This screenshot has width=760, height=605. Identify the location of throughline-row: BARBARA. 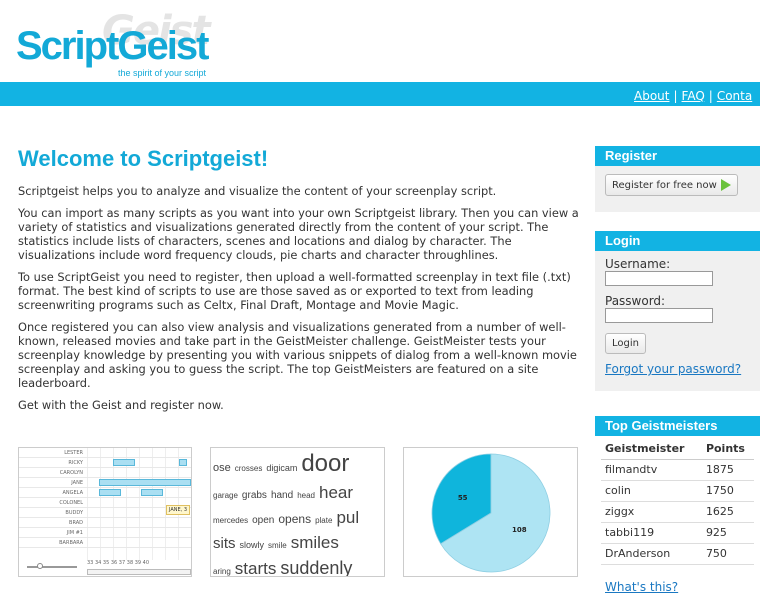
(105, 543).